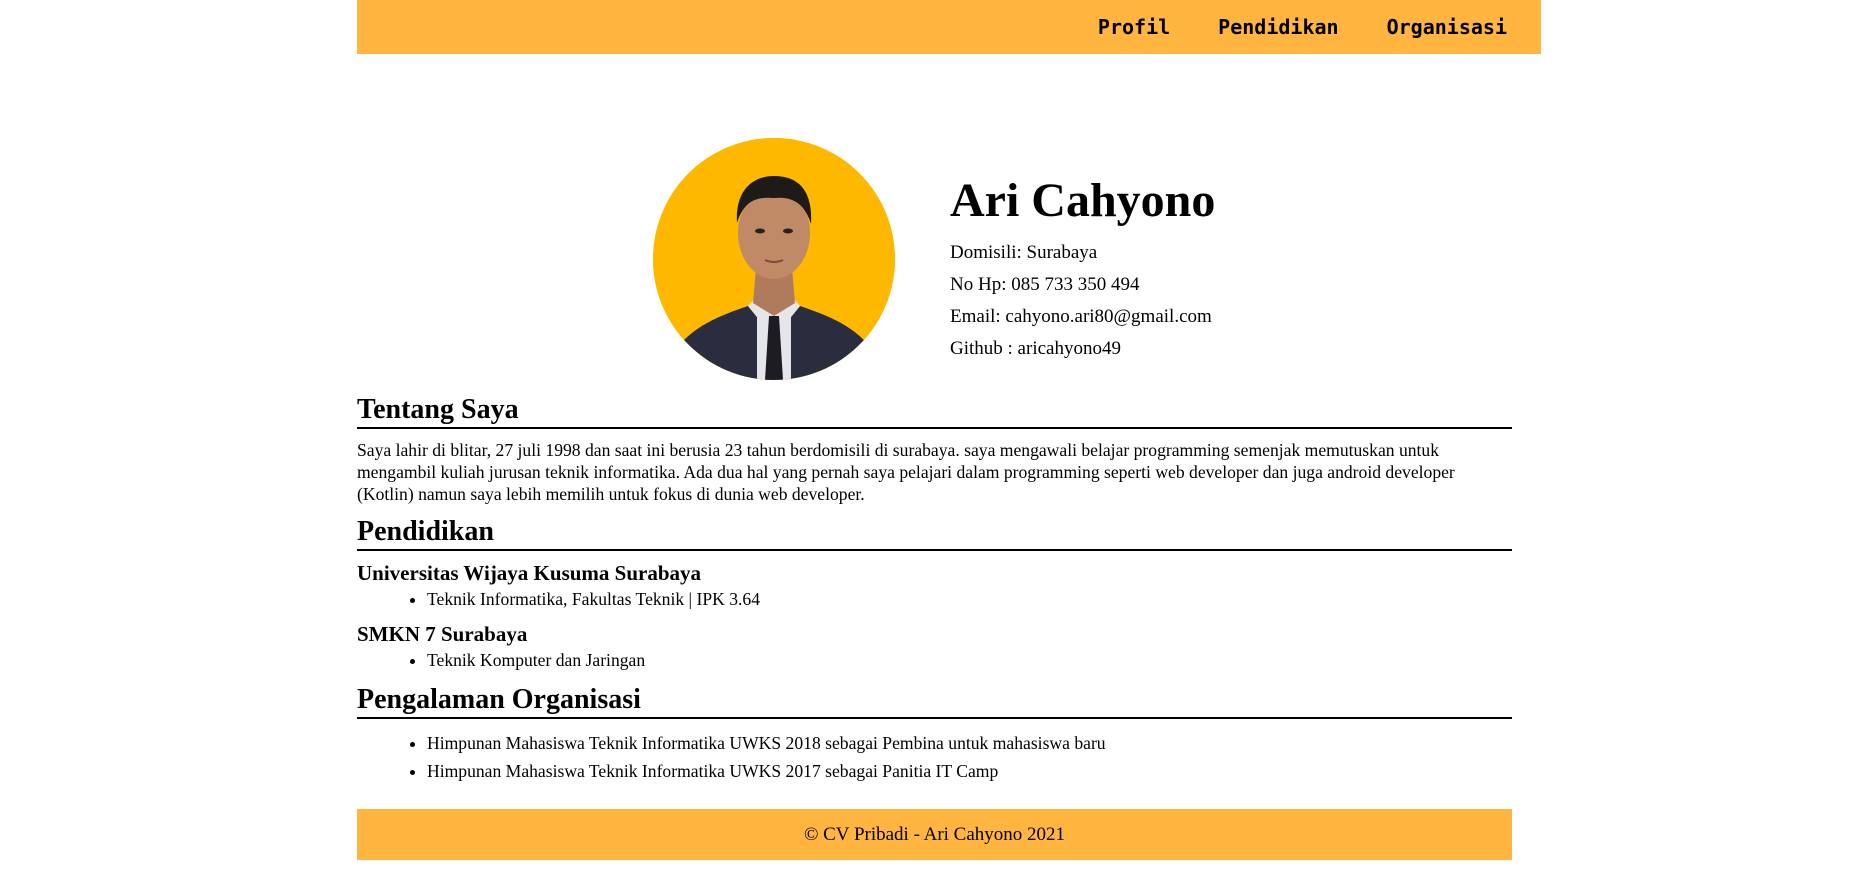  What do you see at coordinates (934, 701) in the screenshot?
I see `section-title-organization: Pengalaman Organisasi` at bounding box center [934, 701].